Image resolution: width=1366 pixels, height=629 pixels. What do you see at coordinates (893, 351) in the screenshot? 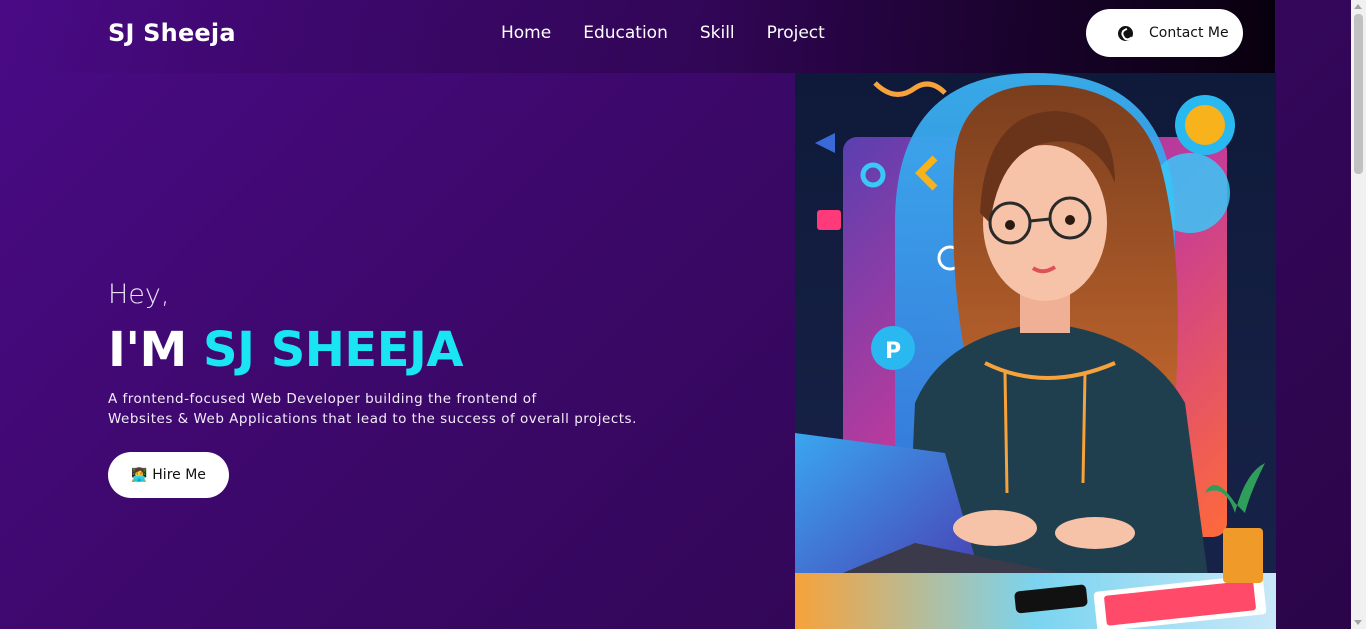
I see `svg-text: P` at bounding box center [893, 351].